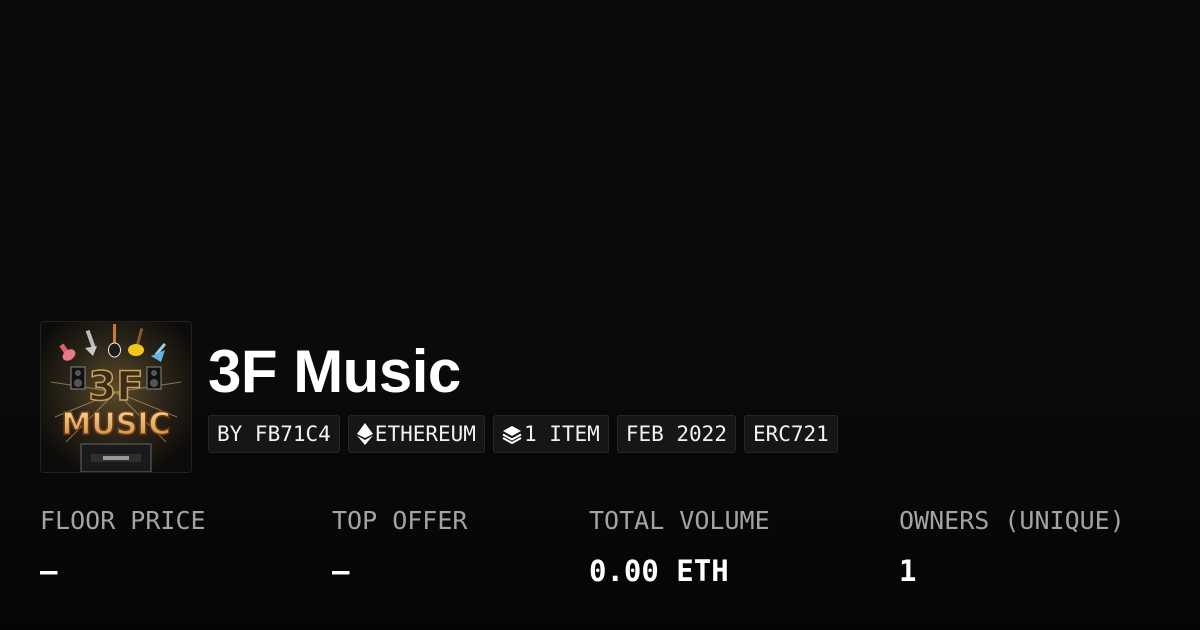 This screenshot has height=630, width=1200. I want to click on stat-total-volume: TOTAL VOLUME 0.00 ETH, so click(679, 546).